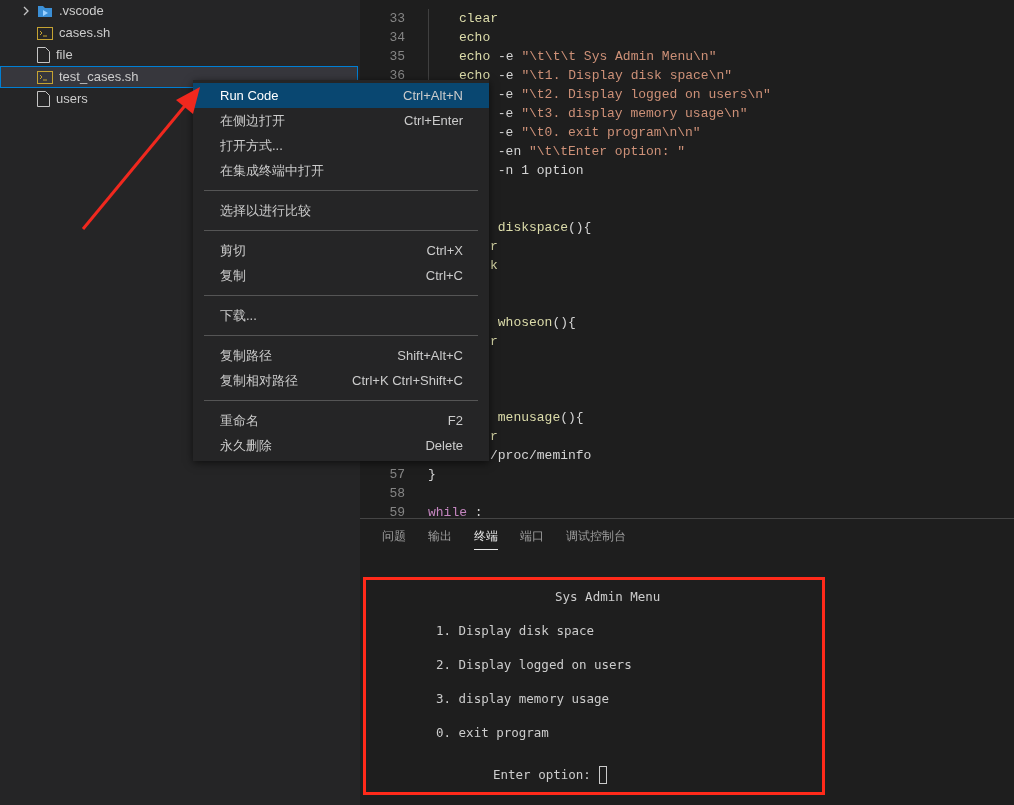  Describe the element at coordinates (492, 732) in the screenshot. I see `terminal-line: 0. exit program` at that location.